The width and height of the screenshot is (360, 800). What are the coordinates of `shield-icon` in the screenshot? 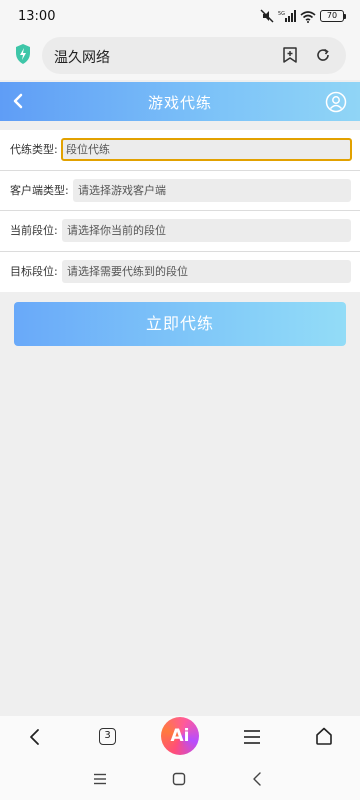 It's located at (23, 54).